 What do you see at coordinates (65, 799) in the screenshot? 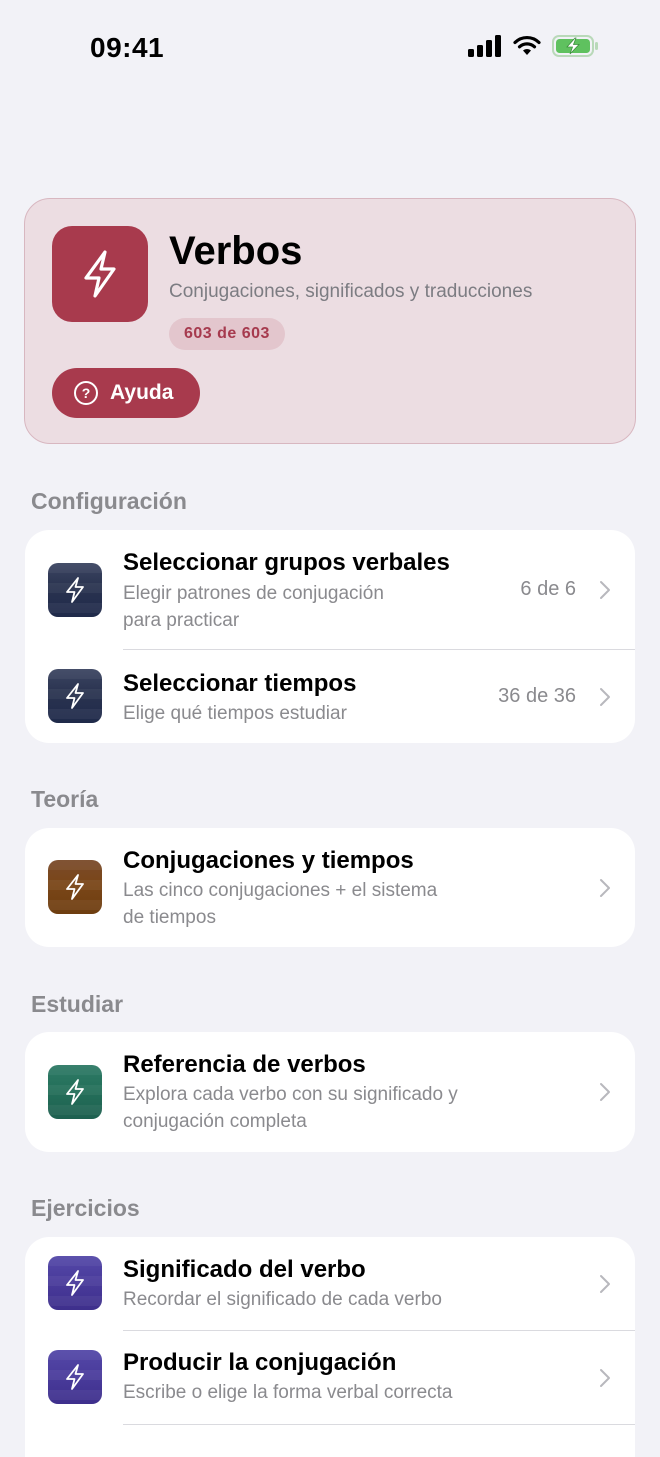
I see `section-header-teoria: Teoría` at bounding box center [65, 799].